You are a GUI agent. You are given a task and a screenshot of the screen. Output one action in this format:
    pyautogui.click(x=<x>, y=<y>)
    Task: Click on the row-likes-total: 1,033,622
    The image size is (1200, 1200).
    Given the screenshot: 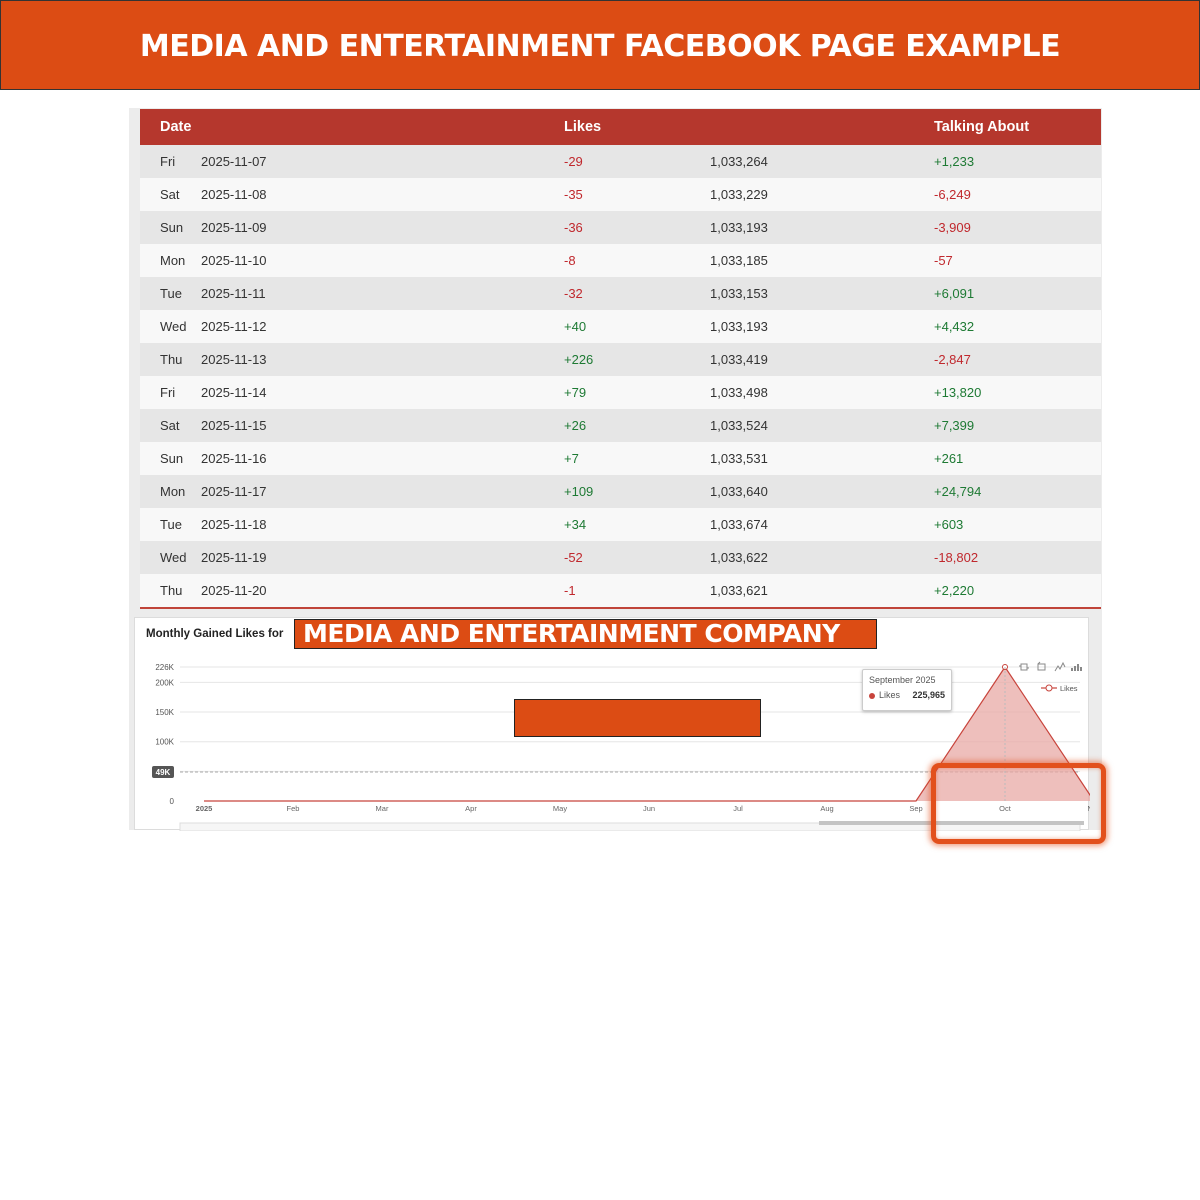 What is the action you would take?
    pyautogui.click(x=739, y=557)
    